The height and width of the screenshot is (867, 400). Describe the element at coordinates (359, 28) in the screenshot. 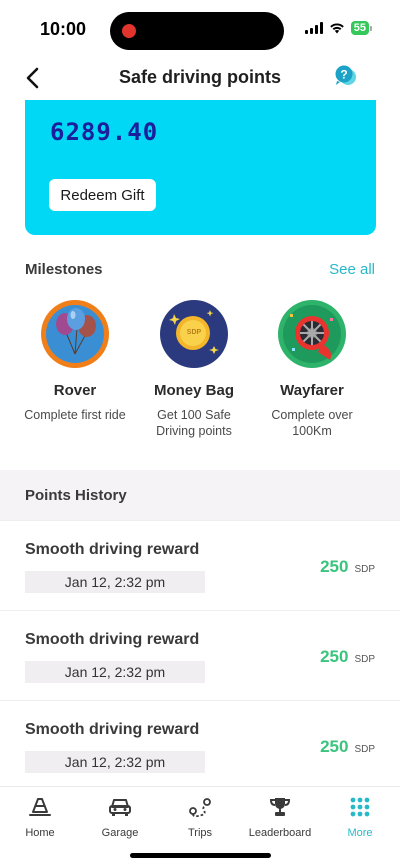

I see `battery-icon: 55` at that location.